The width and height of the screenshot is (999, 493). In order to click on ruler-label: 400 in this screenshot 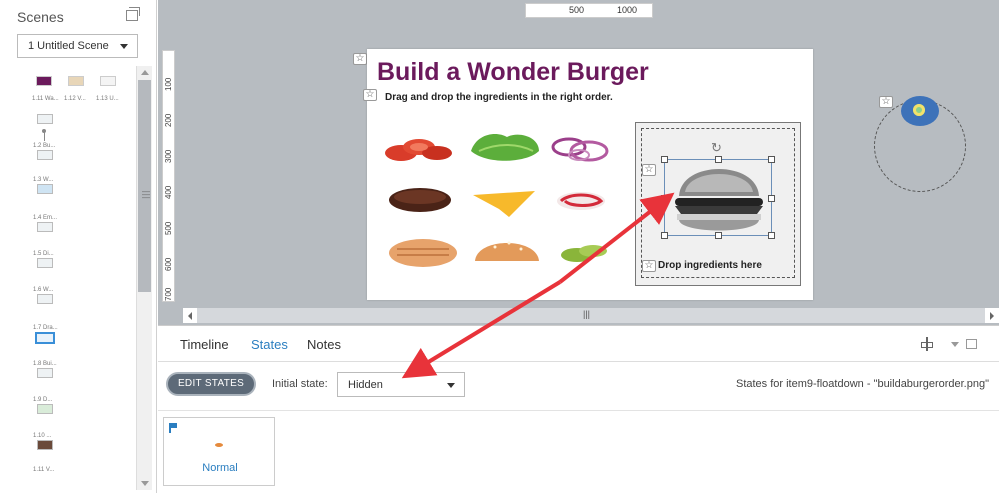, I will do `click(168, 192)`.